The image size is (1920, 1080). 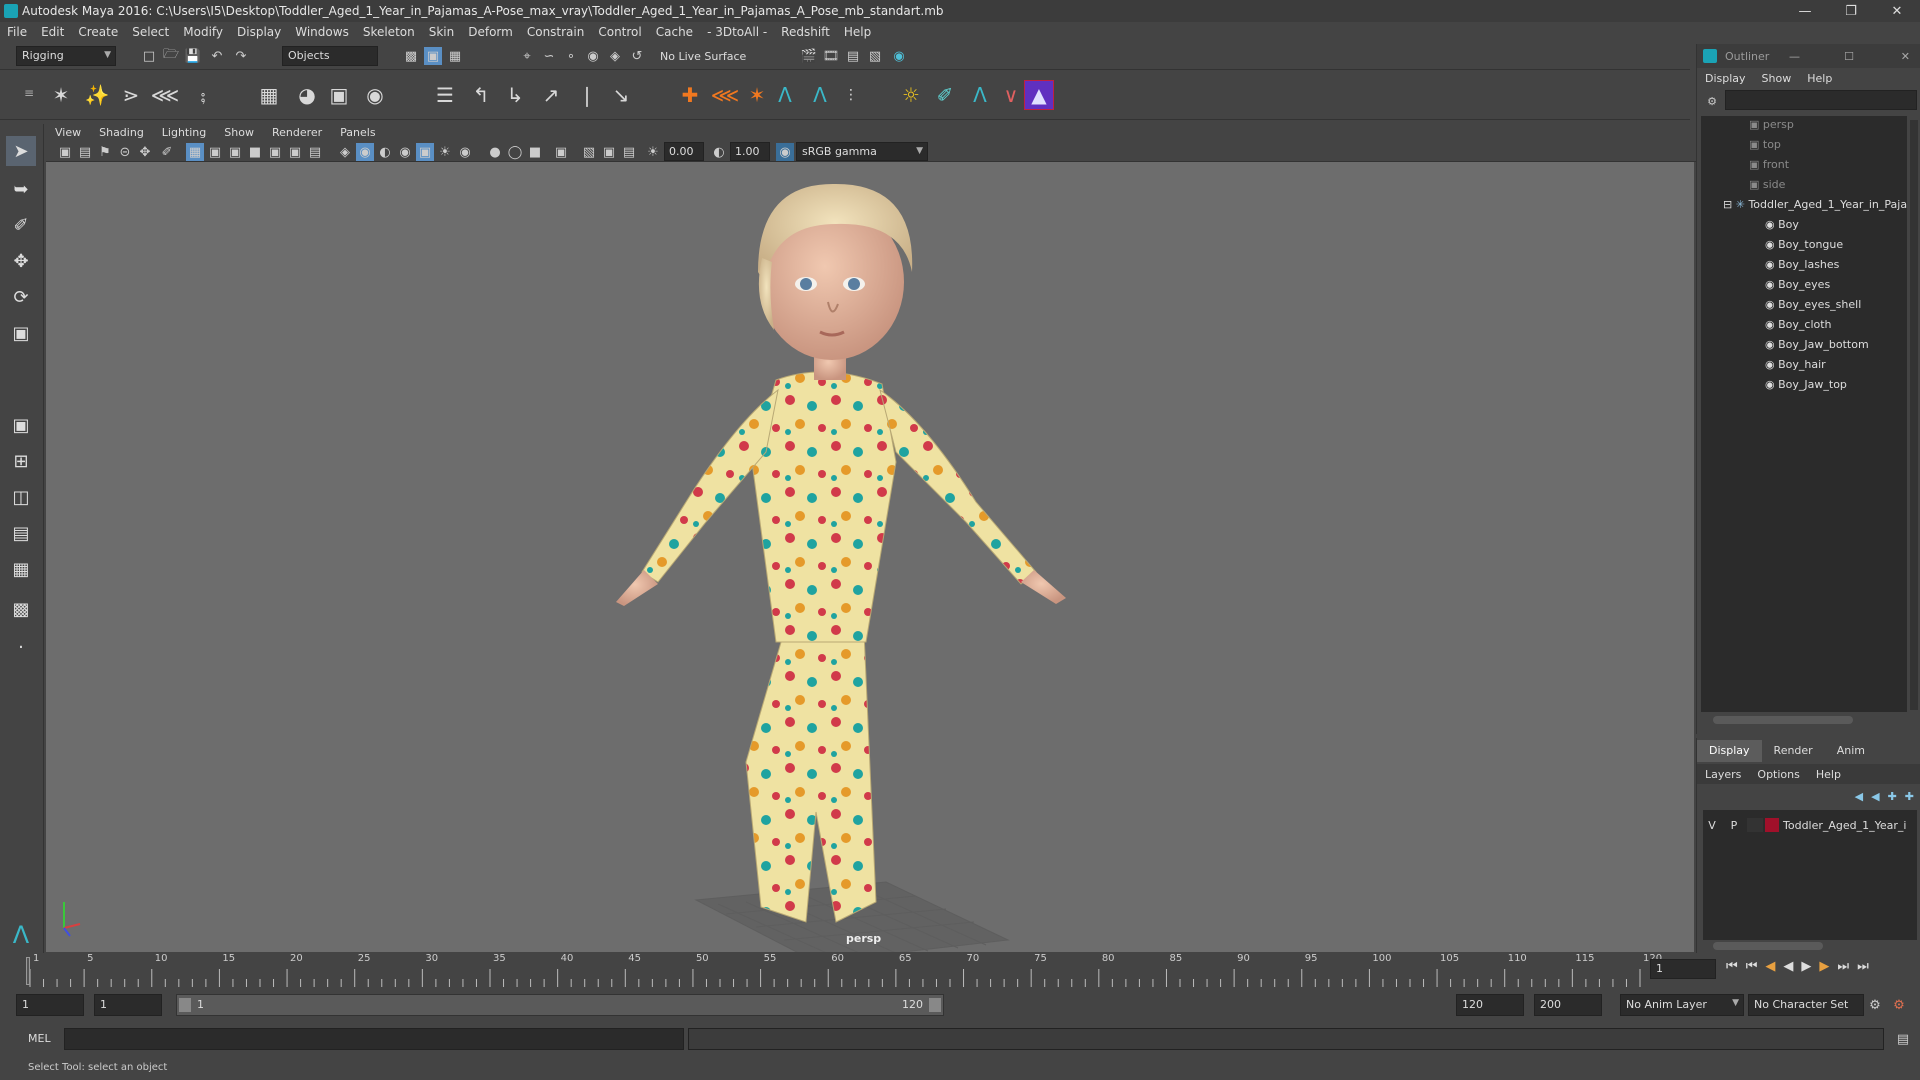 What do you see at coordinates (315, 152) in the screenshot?
I see `safe-title-icon: ▤` at bounding box center [315, 152].